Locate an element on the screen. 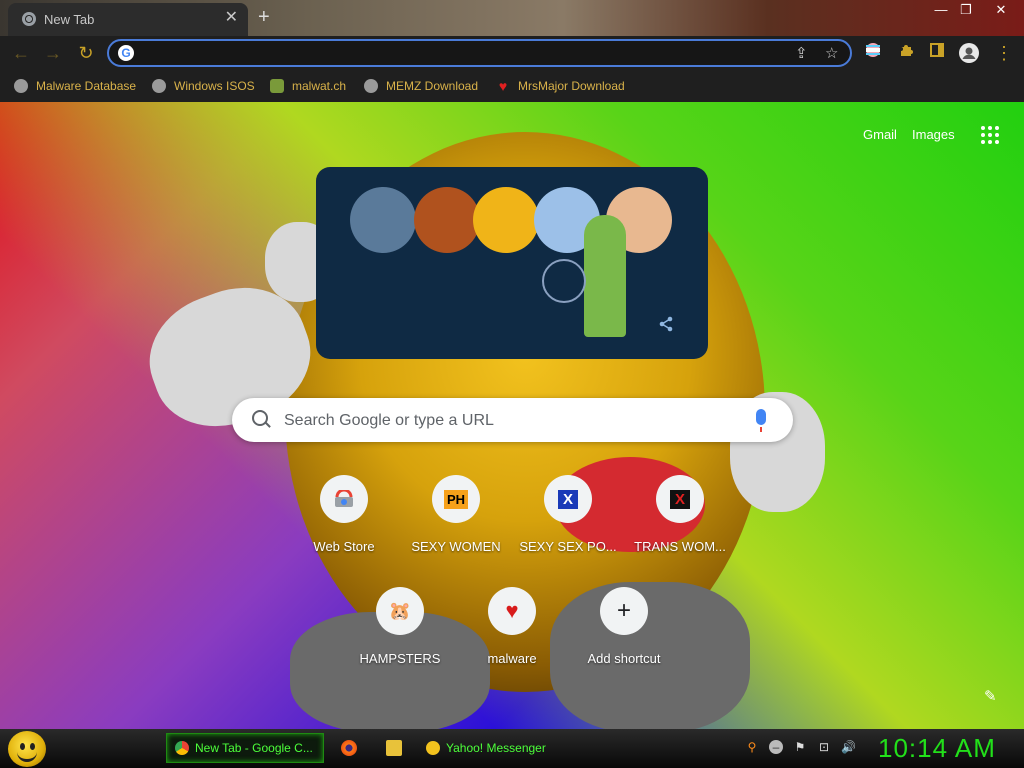 The image size is (1024, 768). browser-toolbar: ← → ↻ G ⇪ ☆ ⋮ is located at coordinates (512, 53).